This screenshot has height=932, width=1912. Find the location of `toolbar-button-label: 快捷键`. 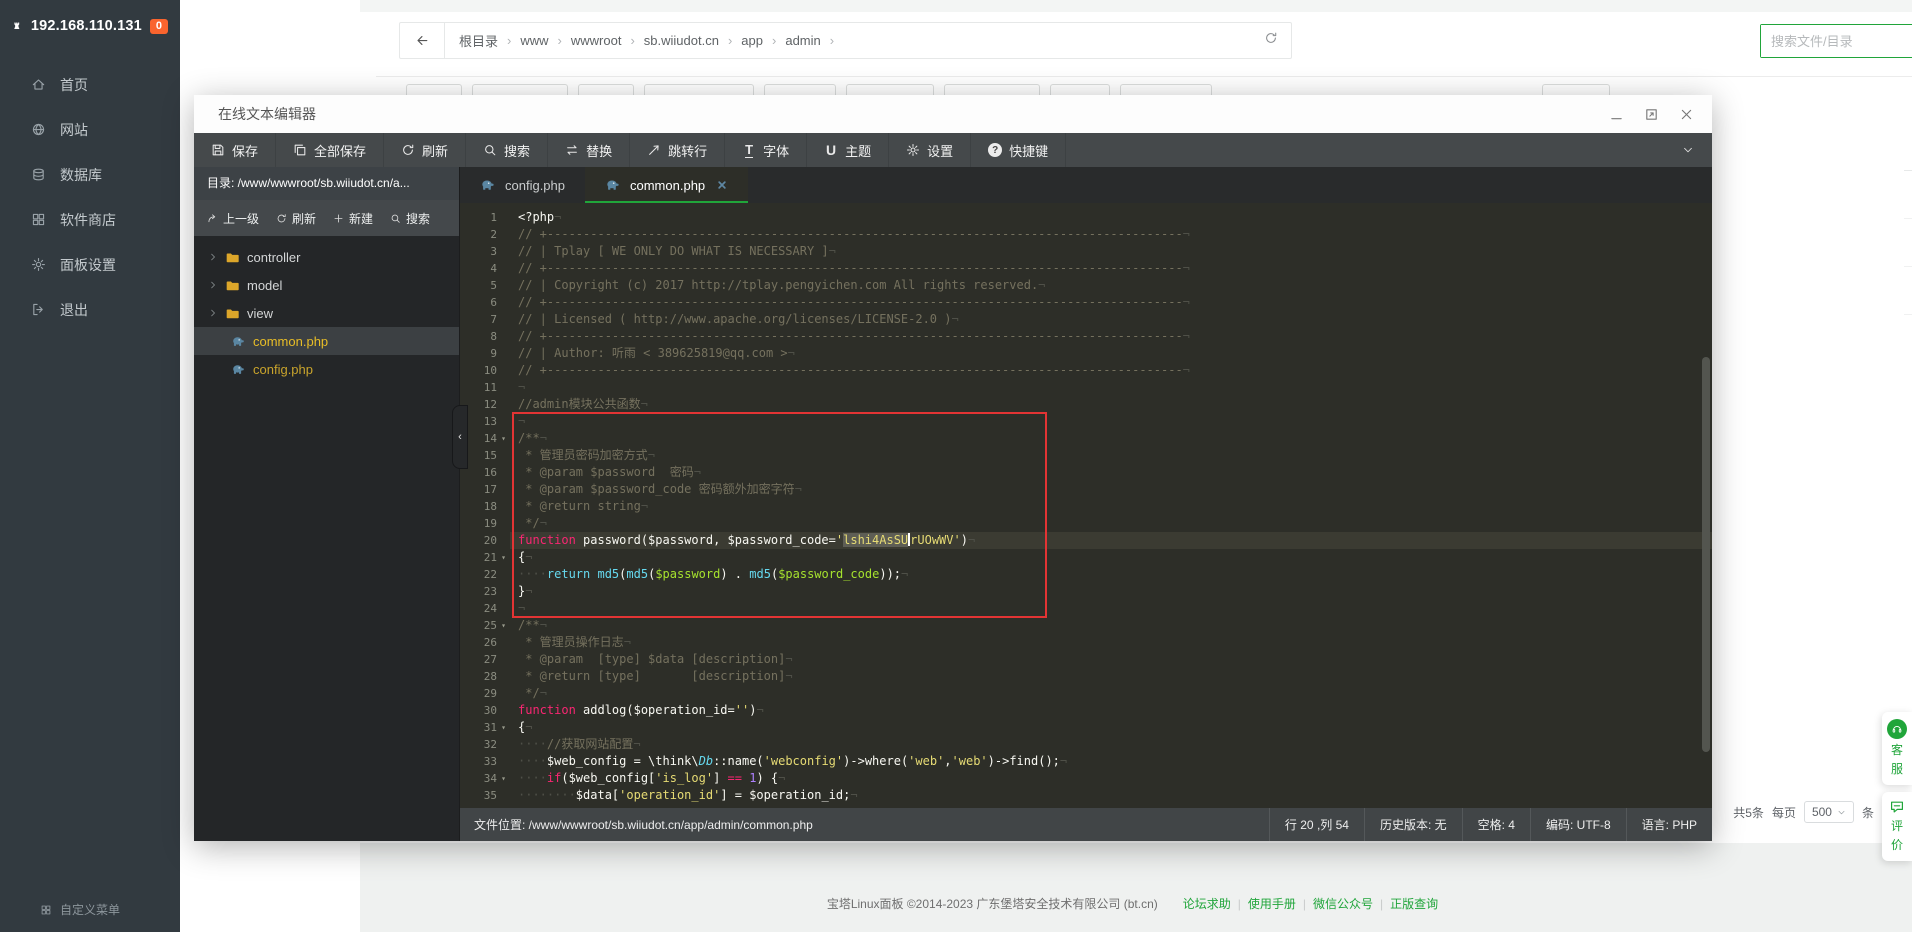

toolbar-button-label: 快捷键 is located at coordinates (1029, 151).